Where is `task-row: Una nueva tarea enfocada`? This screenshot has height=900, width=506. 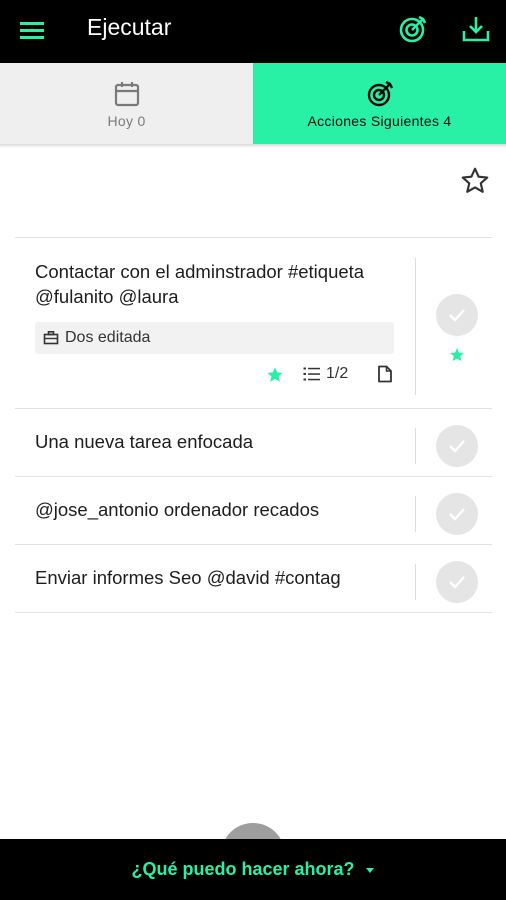
task-row: Una nueva tarea enfocada is located at coordinates (253, 443).